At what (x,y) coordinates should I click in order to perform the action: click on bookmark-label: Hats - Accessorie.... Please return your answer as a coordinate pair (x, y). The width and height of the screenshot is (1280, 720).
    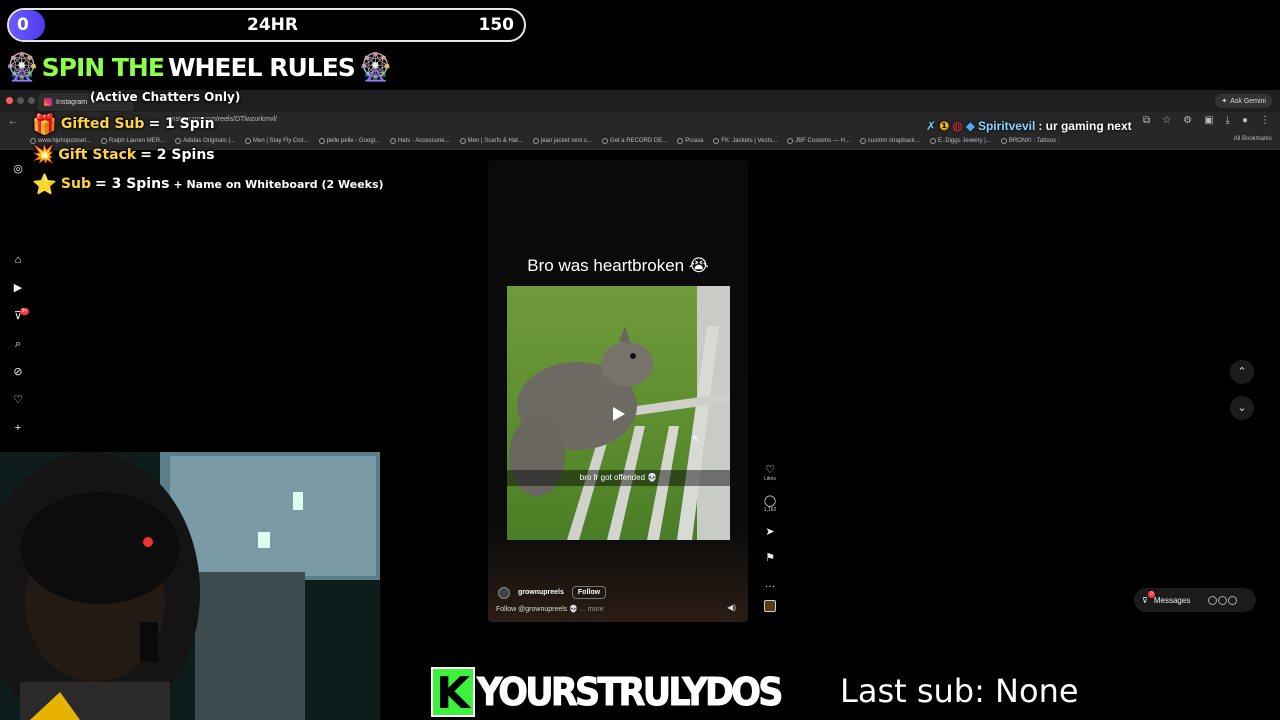
    Looking at the image, I should click on (423, 140).